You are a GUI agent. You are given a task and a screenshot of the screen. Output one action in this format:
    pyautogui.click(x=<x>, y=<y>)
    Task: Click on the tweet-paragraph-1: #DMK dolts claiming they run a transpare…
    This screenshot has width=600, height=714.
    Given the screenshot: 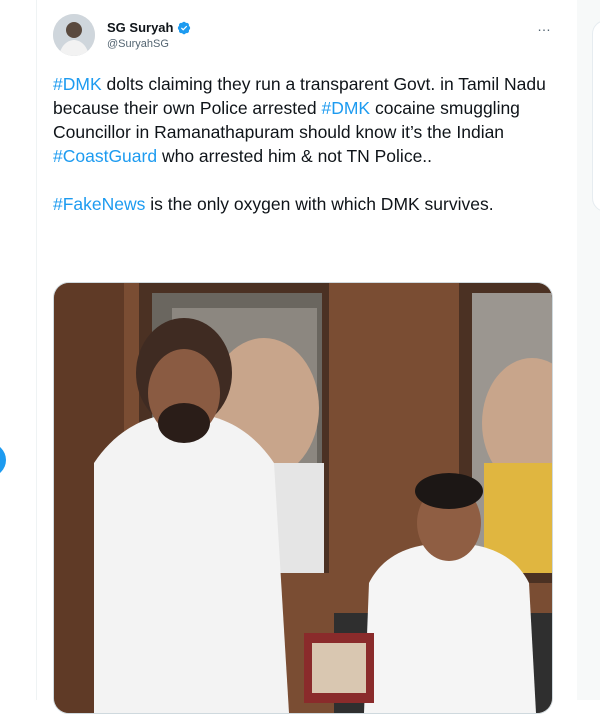 What is the action you would take?
    pyautogui.click(x=303, y=120)
    